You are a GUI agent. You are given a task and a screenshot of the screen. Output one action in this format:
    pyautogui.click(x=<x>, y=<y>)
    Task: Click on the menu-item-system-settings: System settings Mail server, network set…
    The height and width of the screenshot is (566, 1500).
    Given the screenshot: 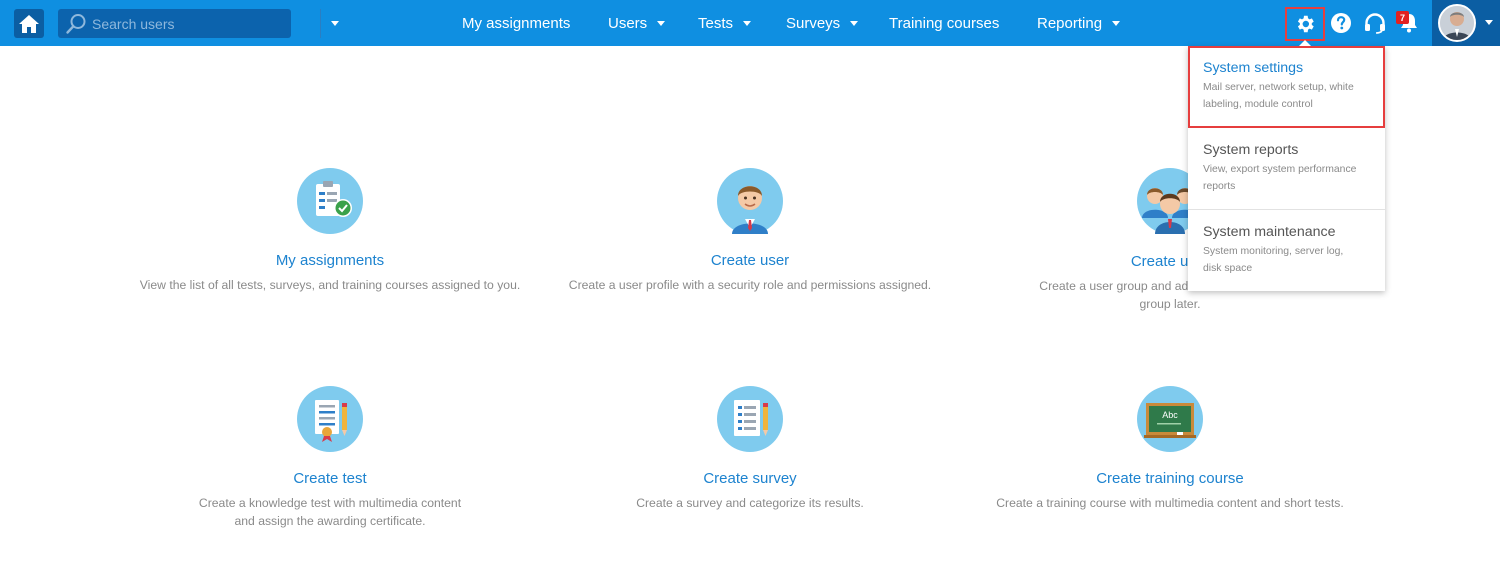 What is the action you would take?
    pyautogui.click(x=1286, y=87)
    